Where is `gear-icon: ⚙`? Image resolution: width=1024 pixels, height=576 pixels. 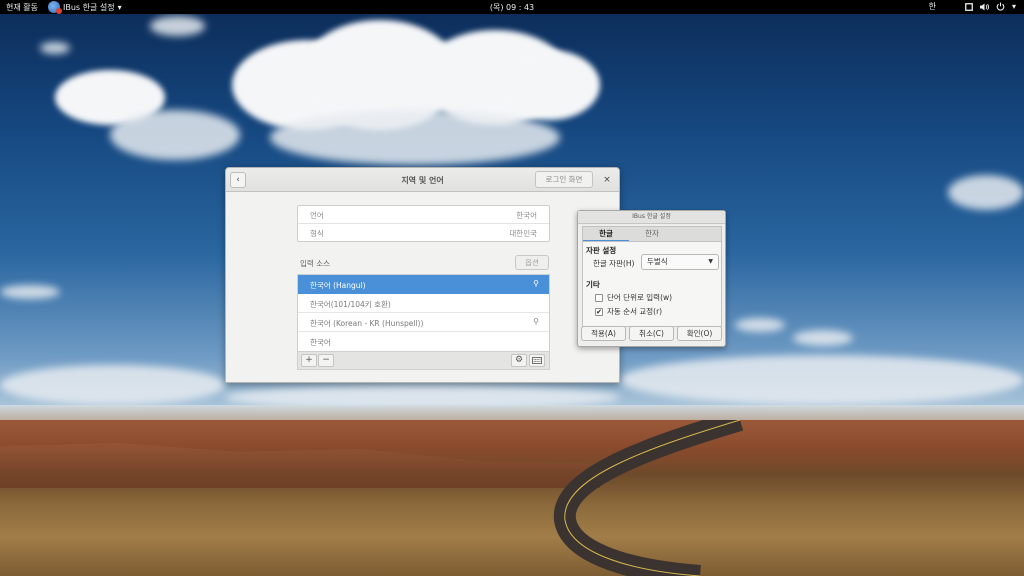 gear-icon: ⚙ is located at coordinates (519, 360).